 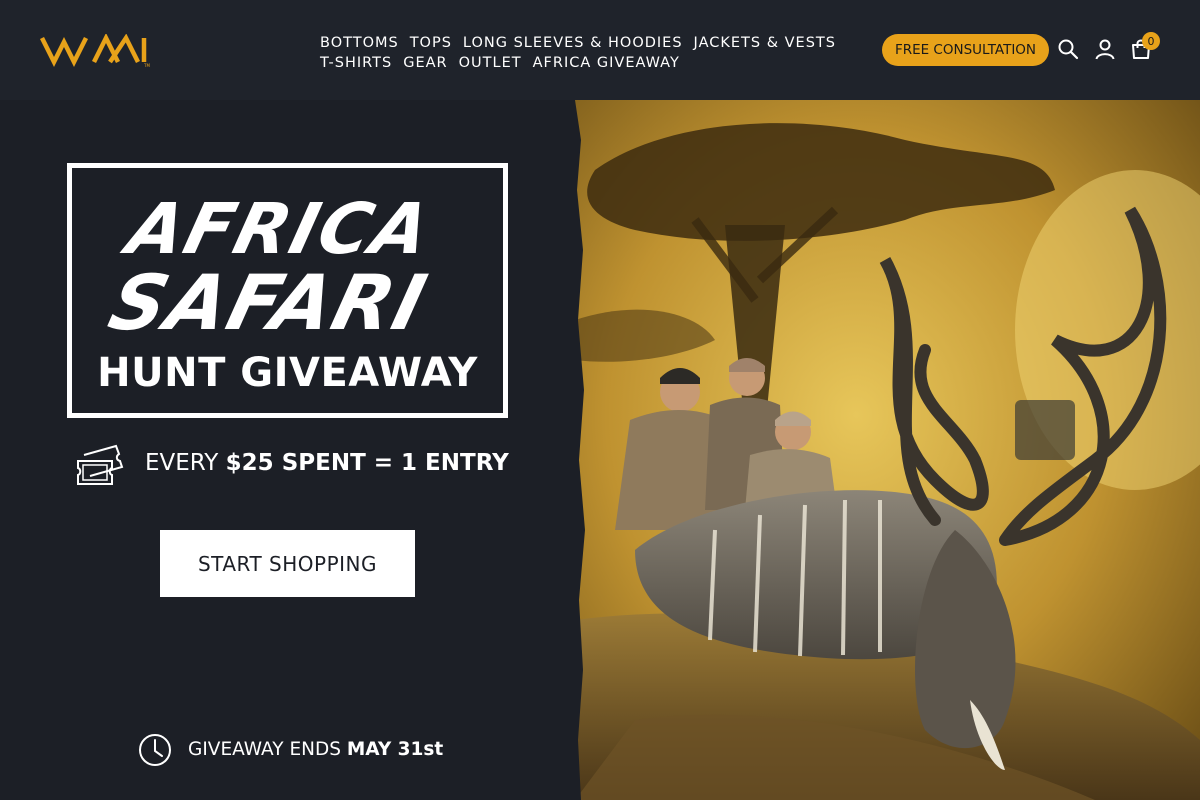 What do you see at coordinates (185, 463) in the screenshot?
I see `entry-rule-prefix: EVERY` at bounding box center [185, 463].